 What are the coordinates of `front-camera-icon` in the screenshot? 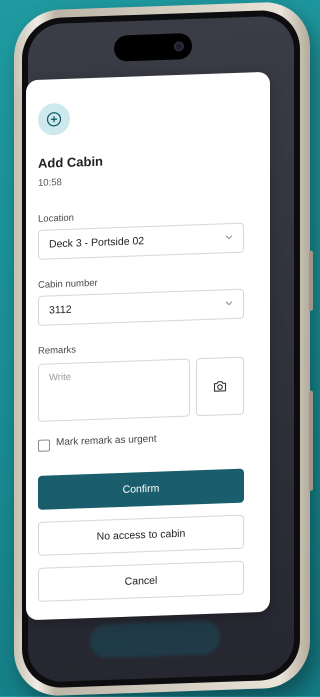 It's located at (179, 46).